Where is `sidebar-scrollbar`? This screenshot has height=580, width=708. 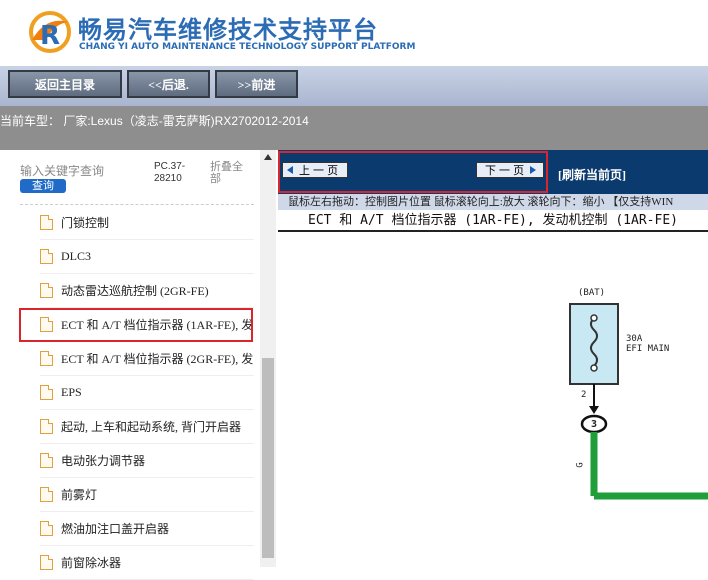
sidebar-scrollbar is located at coordinates (268, 358).